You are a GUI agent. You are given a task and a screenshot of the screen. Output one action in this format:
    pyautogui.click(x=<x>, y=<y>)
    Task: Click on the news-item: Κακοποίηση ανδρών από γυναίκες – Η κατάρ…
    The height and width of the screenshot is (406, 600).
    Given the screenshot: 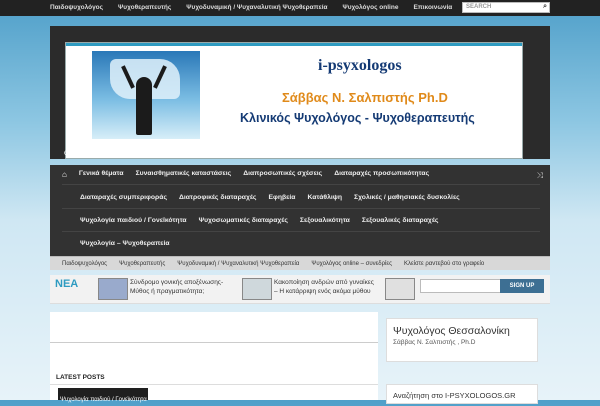 What is the action you would take?
    pyautogui.click(x=324, y=287)
    